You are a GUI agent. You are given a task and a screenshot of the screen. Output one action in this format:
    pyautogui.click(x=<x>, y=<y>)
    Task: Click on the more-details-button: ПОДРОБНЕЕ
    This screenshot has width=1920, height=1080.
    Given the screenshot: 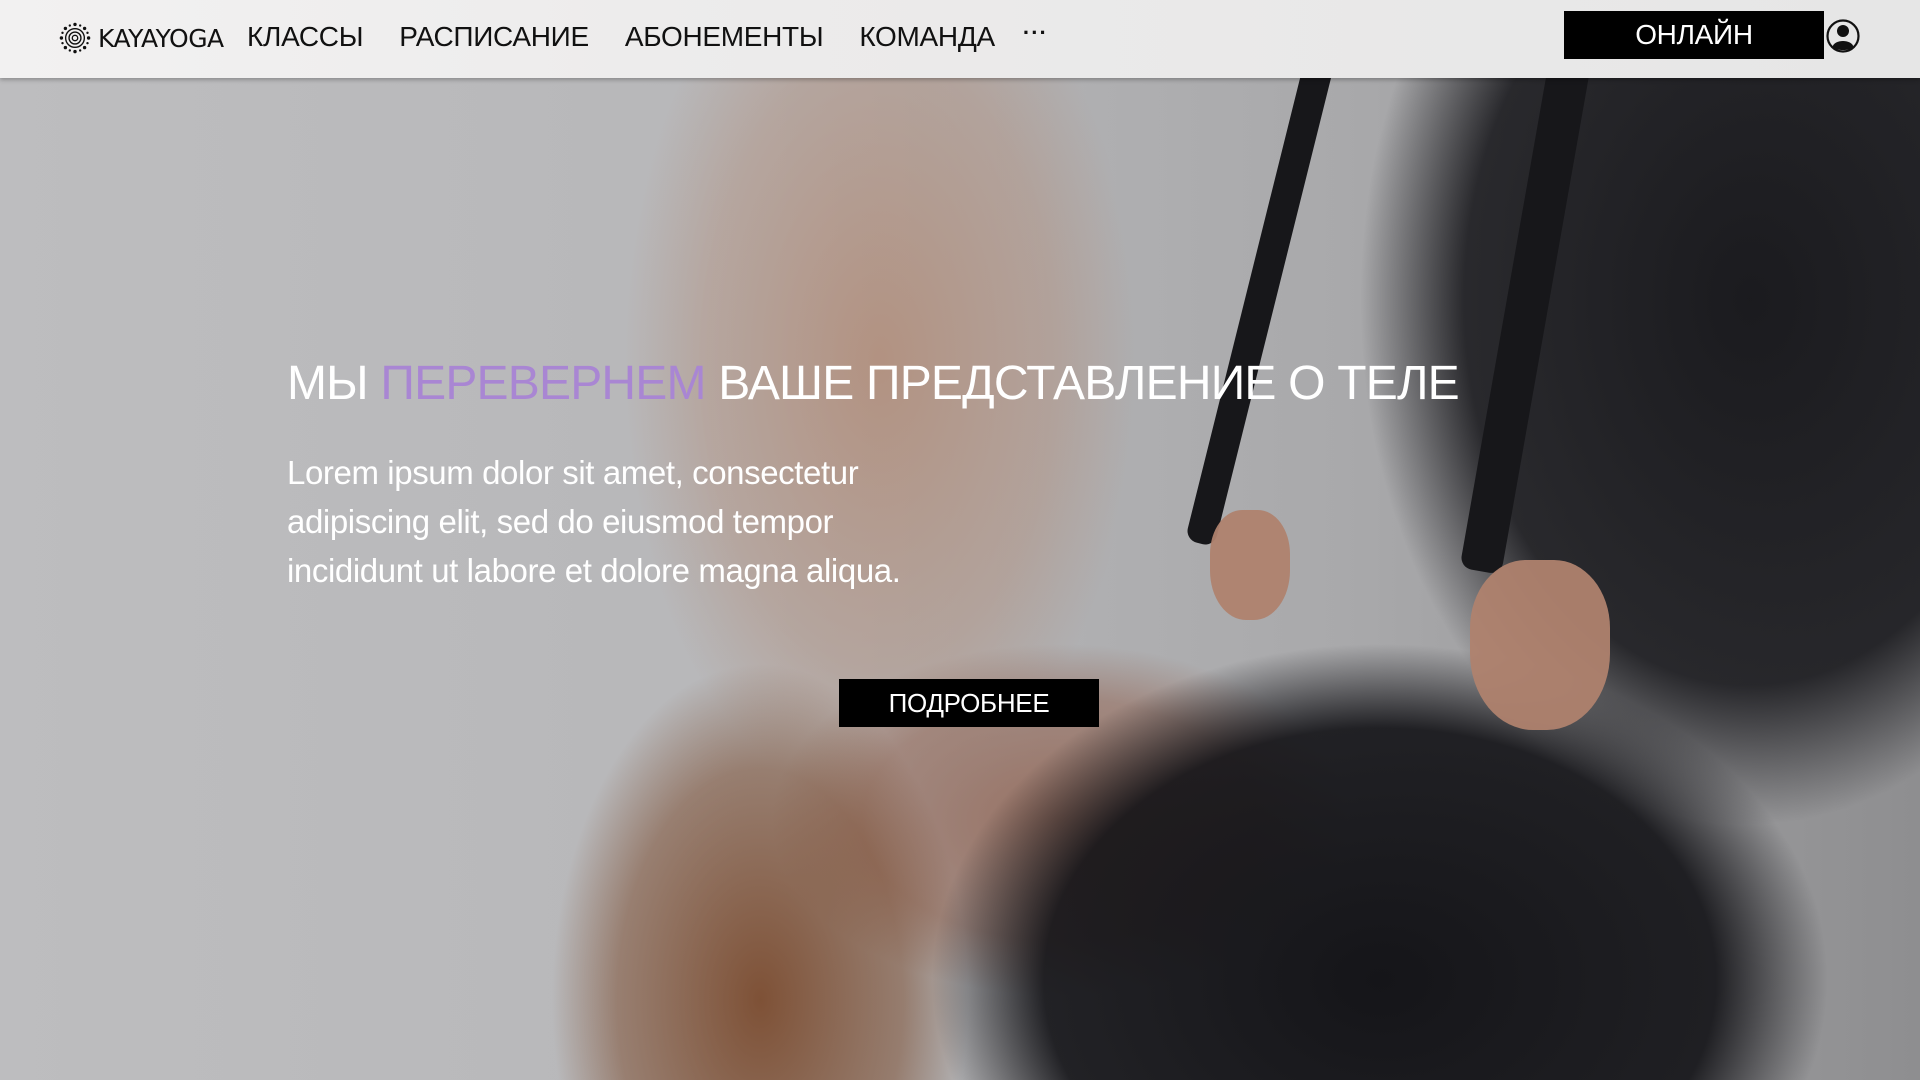 What is the action you would take?
    pyautogui.click(x=969, y=703)
    